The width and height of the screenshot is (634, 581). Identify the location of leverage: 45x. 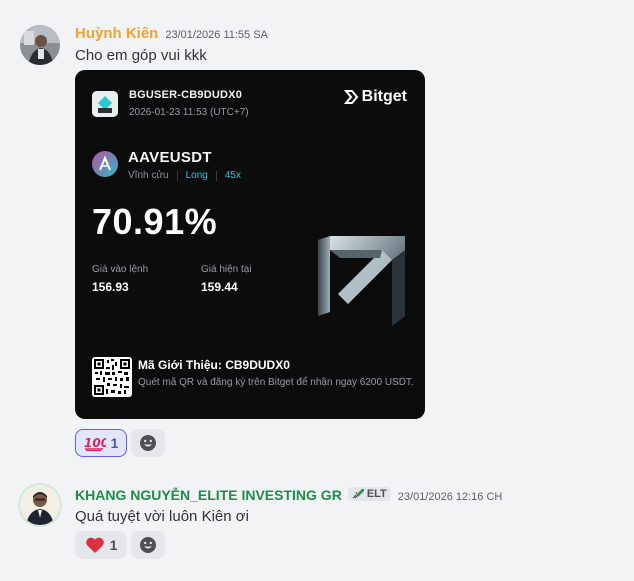
(232, 175).